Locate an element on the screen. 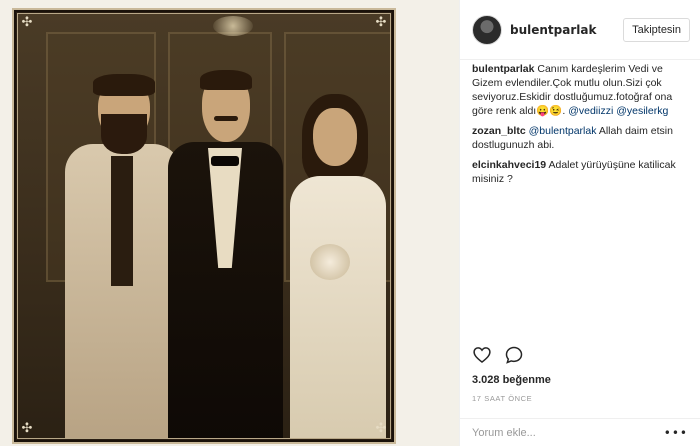 Image resolution: width=700 pixels, height=446 pixels. comment-mention: @bulentparlak is located at coordinates (563, 131).